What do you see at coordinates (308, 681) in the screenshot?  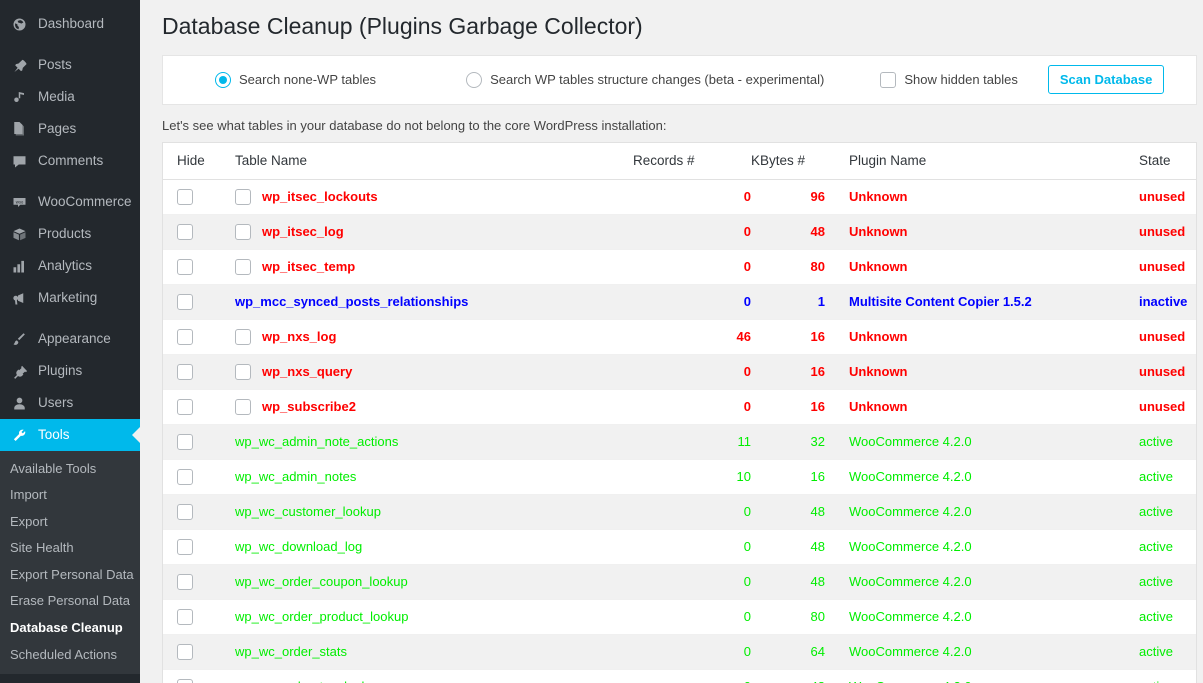 I see `table-name: wp_wc_order_tax_lookup` at bounding box center [308, 681].